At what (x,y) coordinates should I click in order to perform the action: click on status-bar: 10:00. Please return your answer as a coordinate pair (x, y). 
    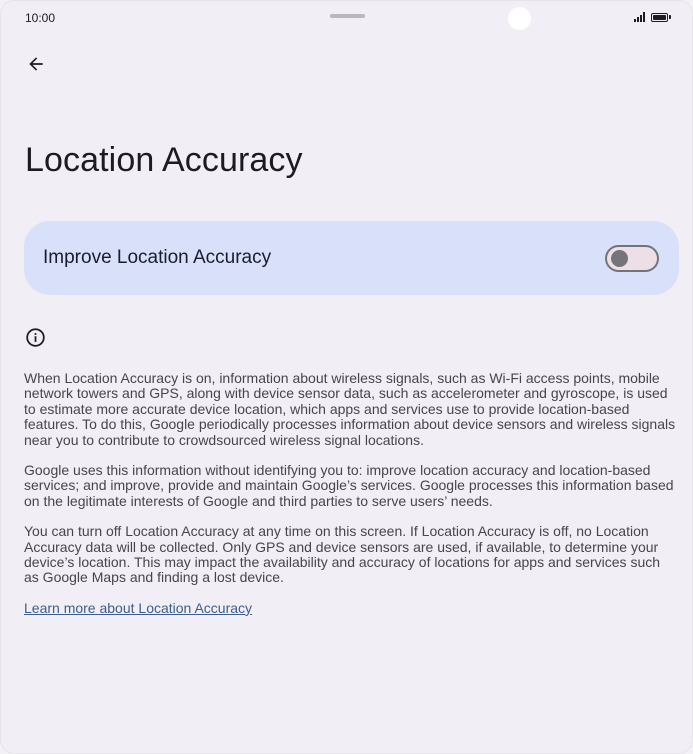
    Looking at the image, I should click on (346, 19).